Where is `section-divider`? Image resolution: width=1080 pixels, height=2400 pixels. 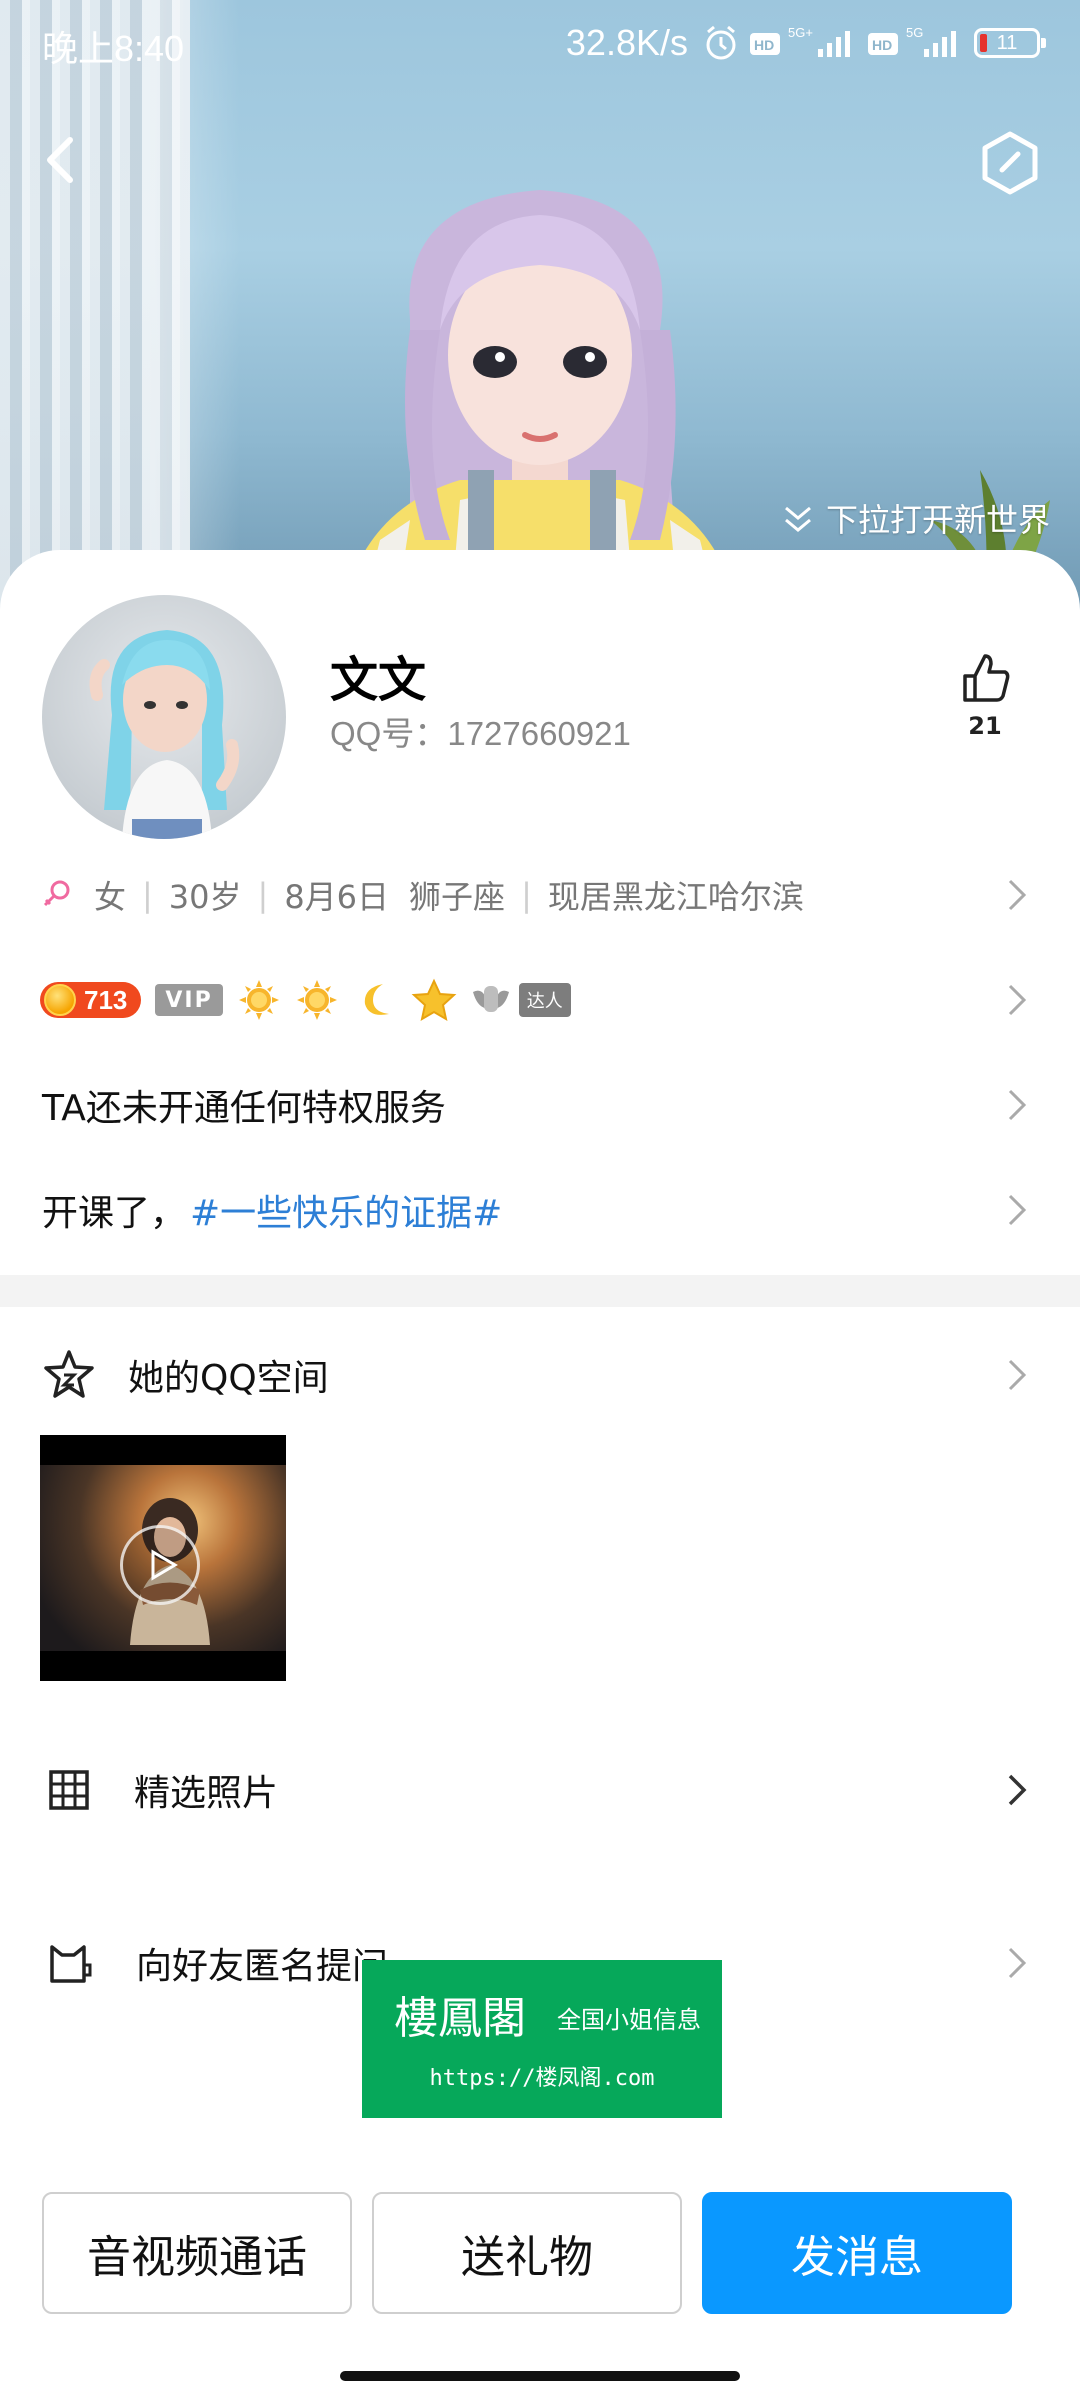 section-divider is located at coordinates (540, 1291).